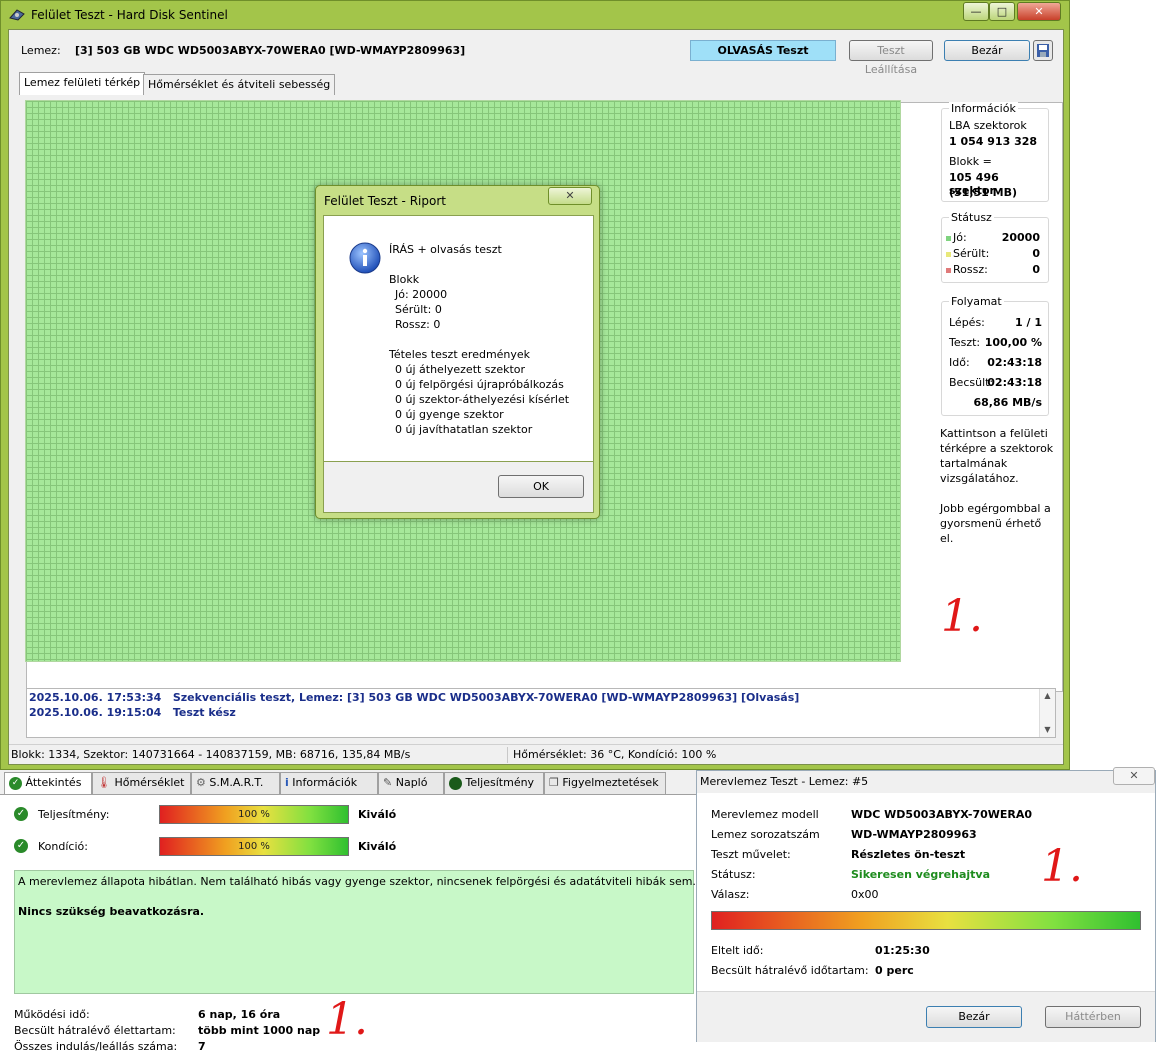 This screenshot has width=1156, height=1060. I want to click on cond-check-icon: ✓, so click(21, 846).